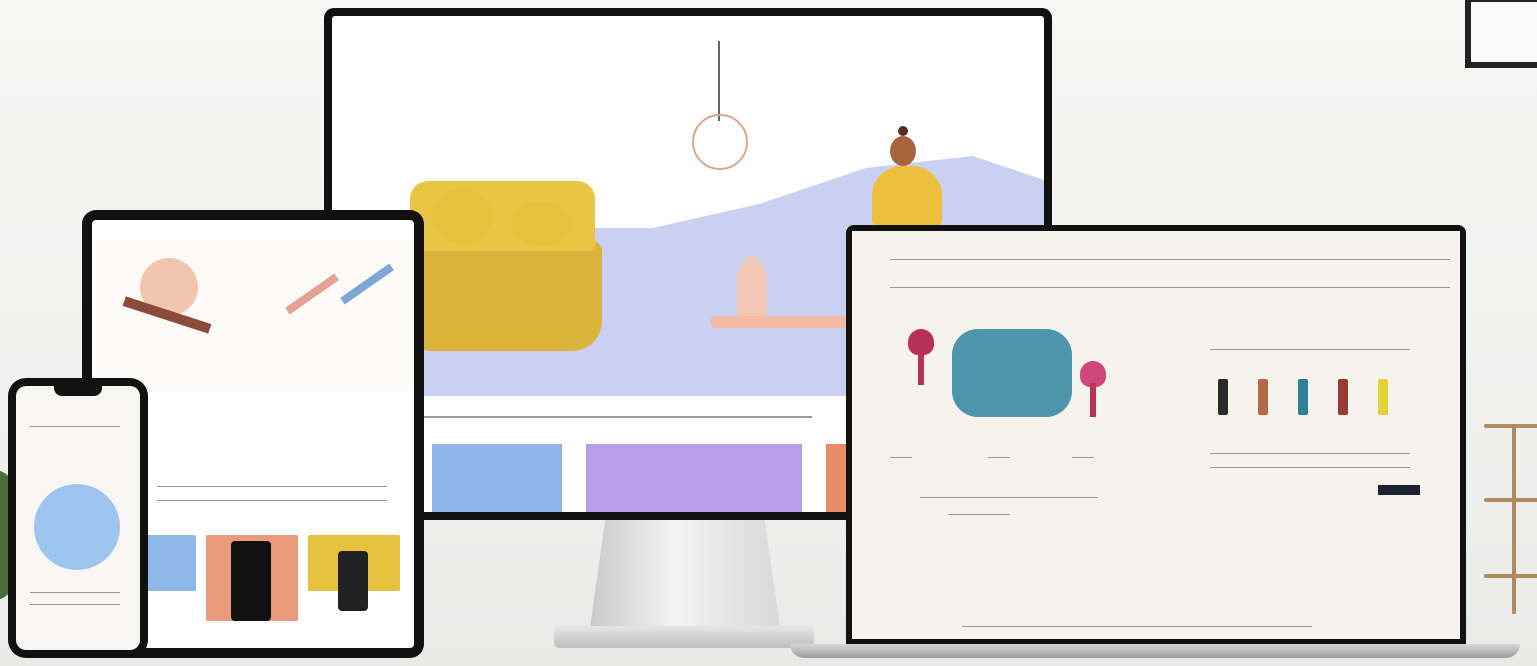 The image size is (1537, 666). I want to click on phone-device, so click(78, 518).